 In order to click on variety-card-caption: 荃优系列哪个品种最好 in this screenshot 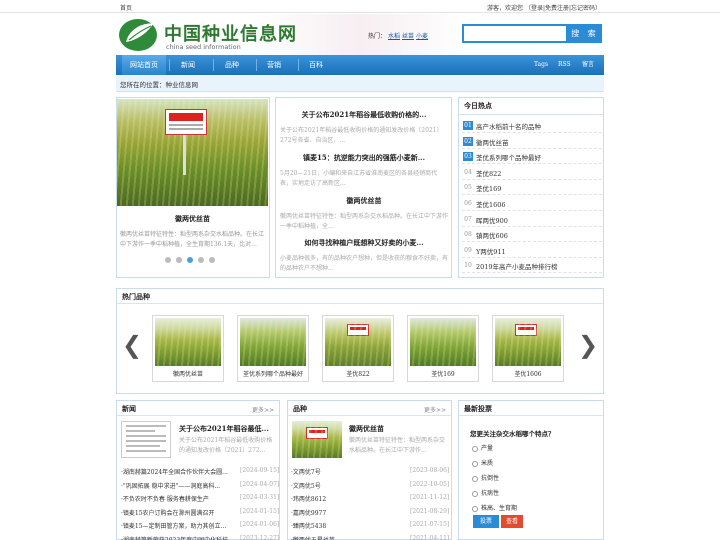, I will do `click(273, 373)`.